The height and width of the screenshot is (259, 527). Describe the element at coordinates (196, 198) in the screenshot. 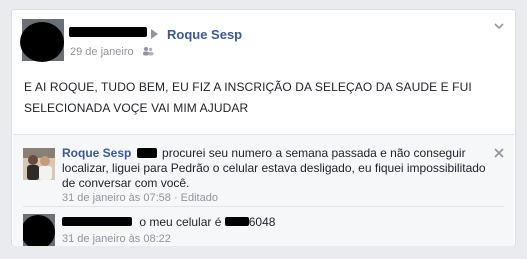

I see `edited-label: · Editado` at that location.